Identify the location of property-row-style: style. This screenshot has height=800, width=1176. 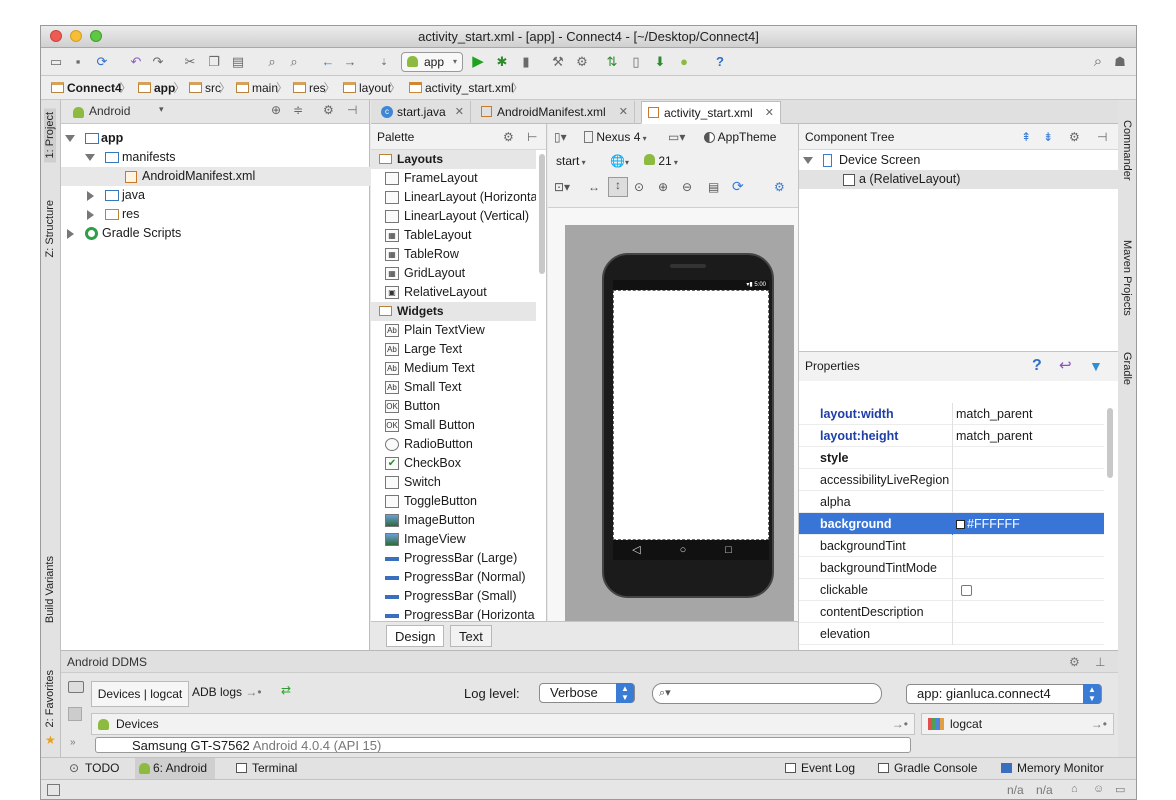
(951, 458).